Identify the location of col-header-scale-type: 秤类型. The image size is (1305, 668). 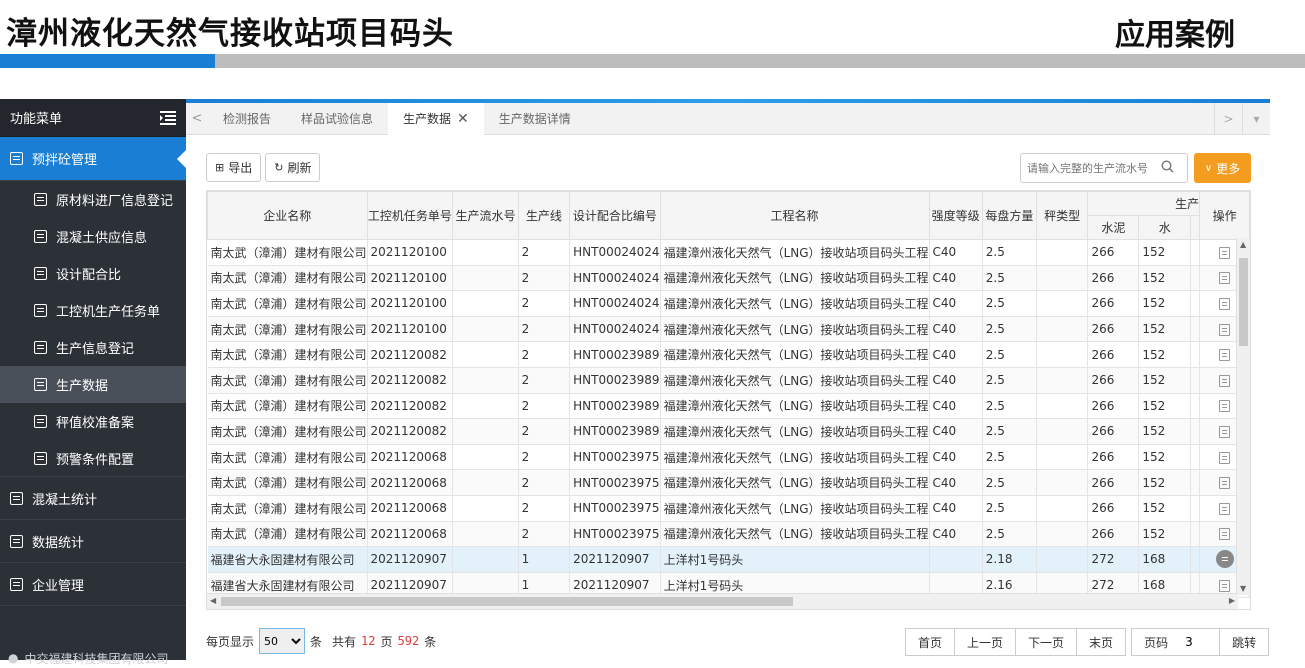
(1062, 215).